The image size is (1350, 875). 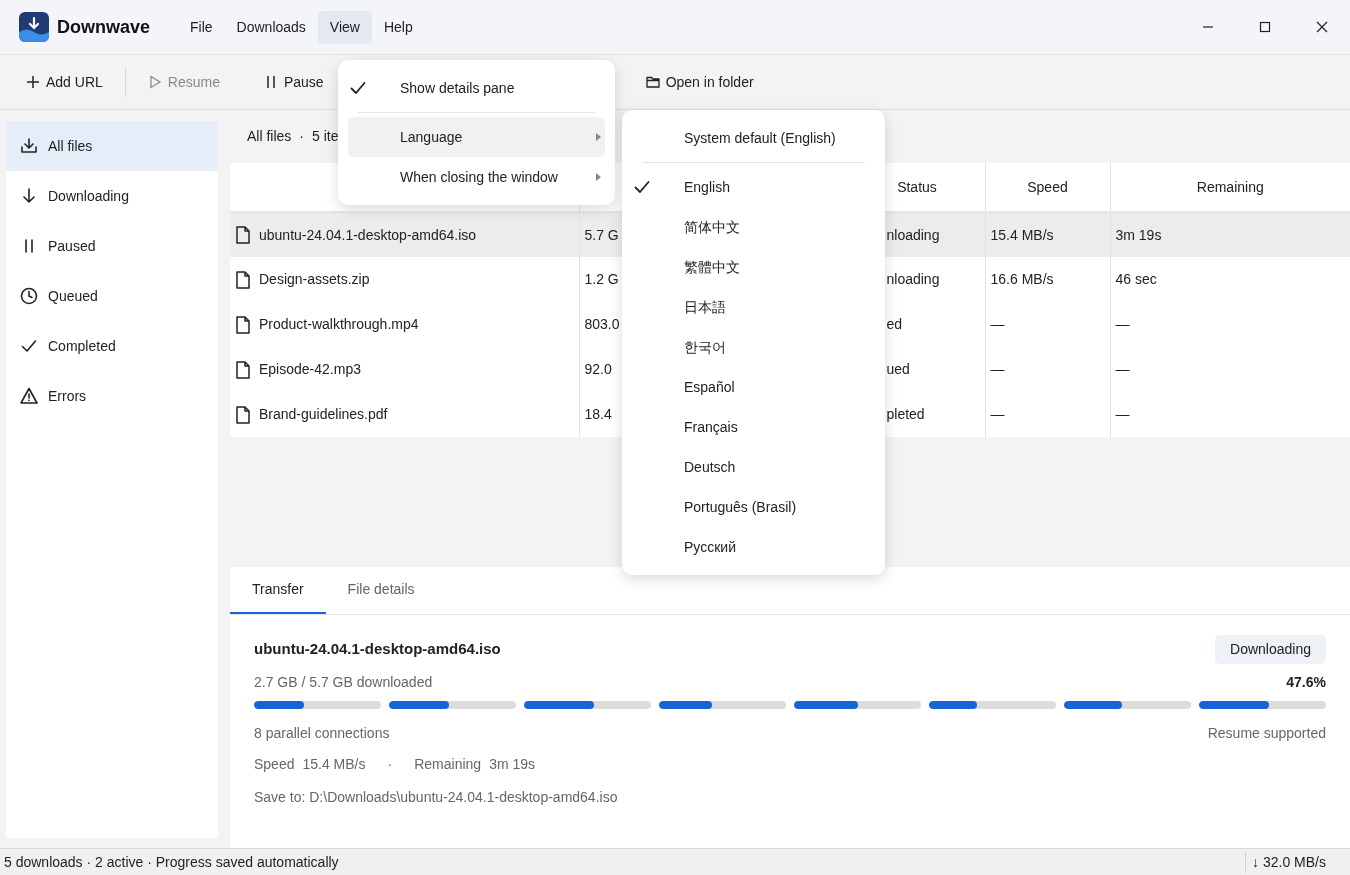 What do you see at coordinates (322, 733) in the screenshot?
I see `connections-text: 8 parallel connections` at bounding box center [322, 733].